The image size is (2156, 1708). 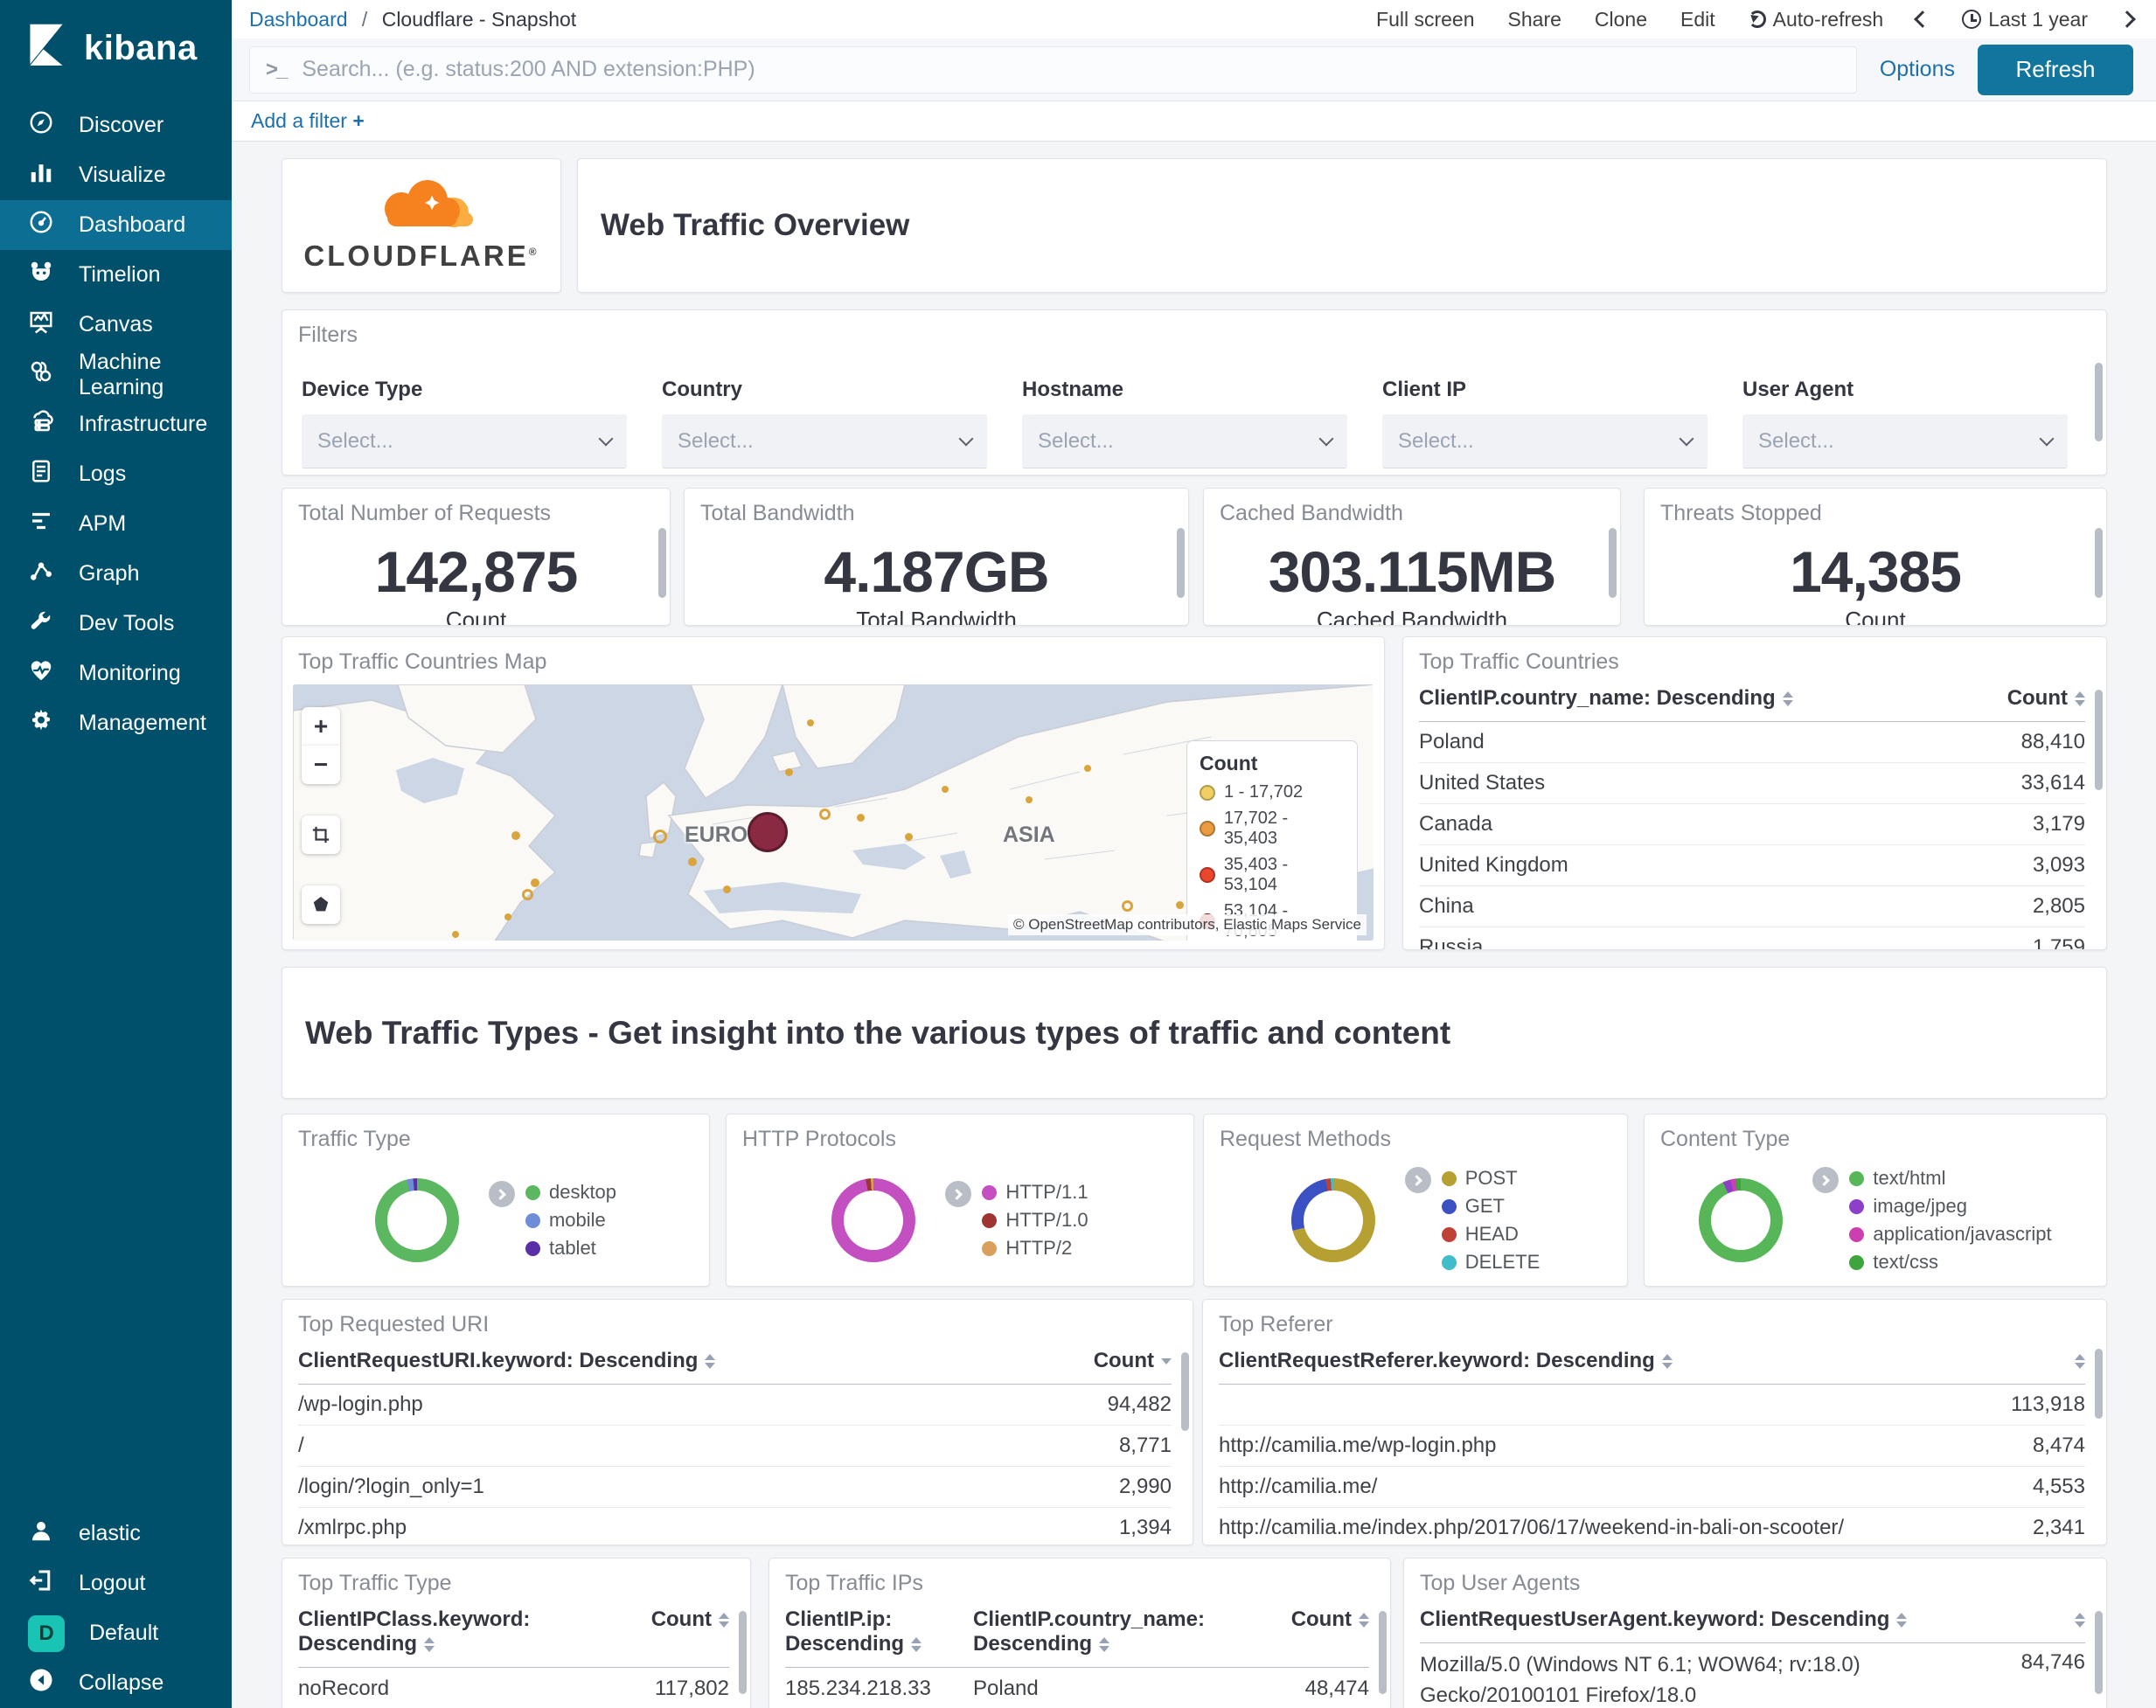 I want to click on sidebar-logout: Logout, so click(x=116, y=1583).